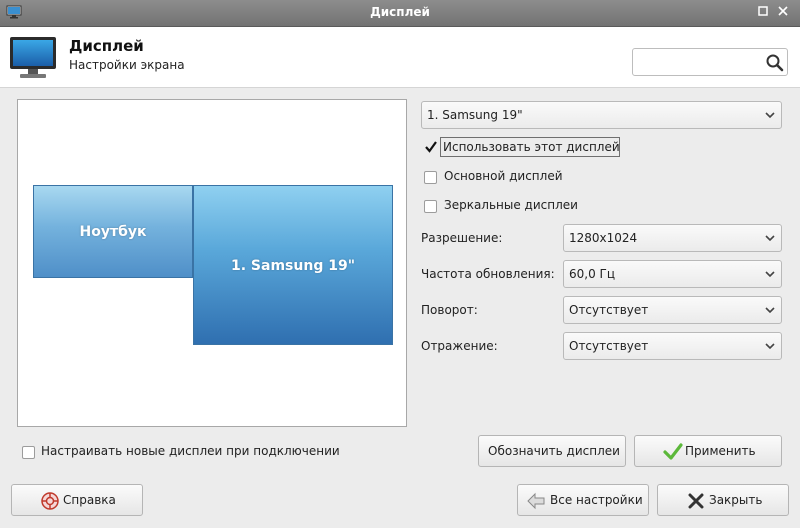 The width and height of the screenshot is (800, 528). I want to click on use-display-option: Использовать этот дисплей, so click(524, 148).